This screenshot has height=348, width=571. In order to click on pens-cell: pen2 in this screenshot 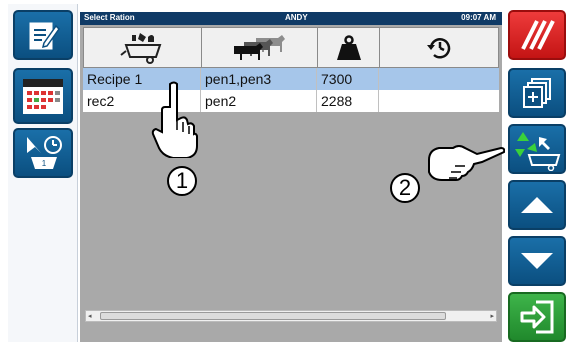, I will do `click(259, 101)`.